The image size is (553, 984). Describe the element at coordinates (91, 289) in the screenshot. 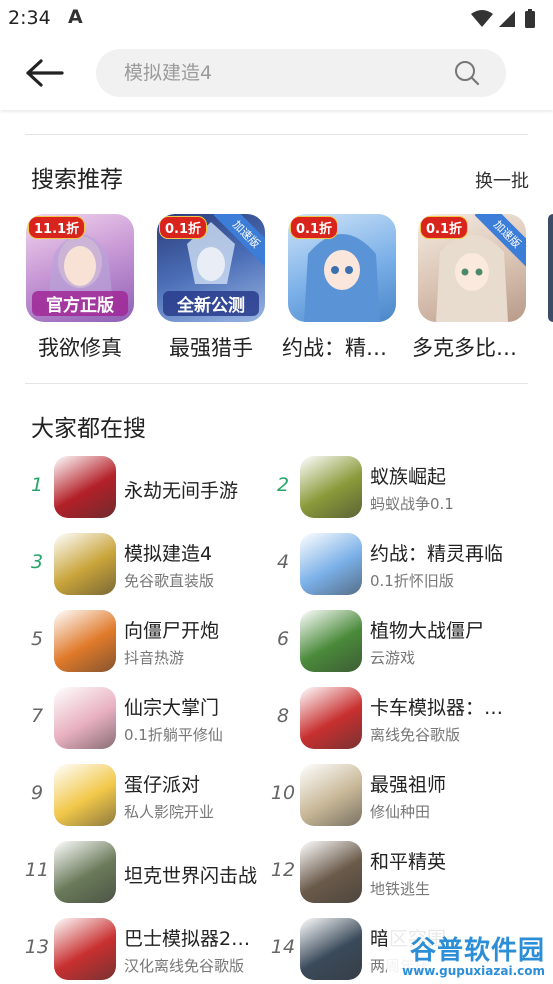

I see `recommend-item: 11.1折 官方正版 我欲修真` at that location.